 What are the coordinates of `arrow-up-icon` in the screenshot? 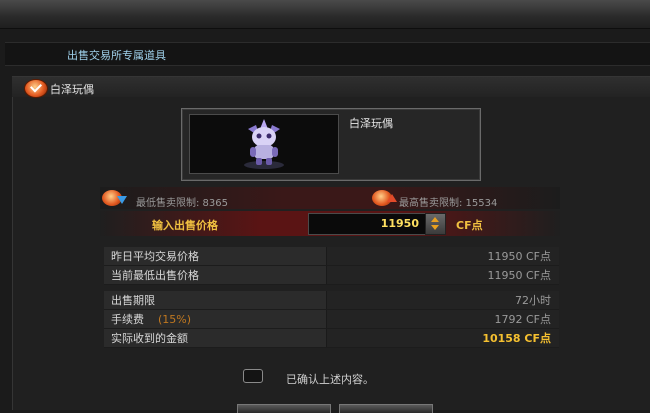 It's located at (392, 198).